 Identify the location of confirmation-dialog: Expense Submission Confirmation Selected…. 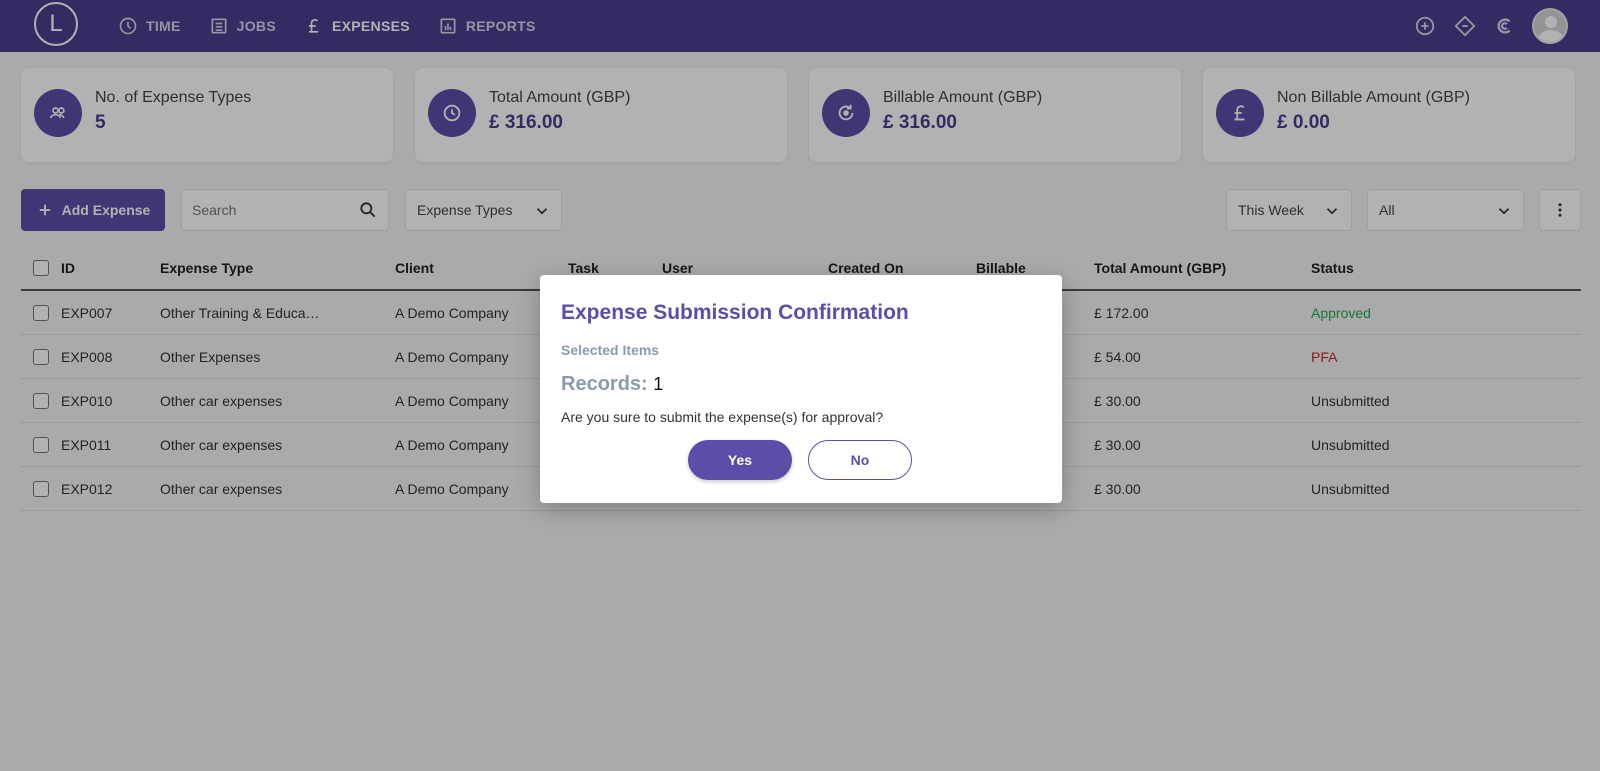
(801, 389).